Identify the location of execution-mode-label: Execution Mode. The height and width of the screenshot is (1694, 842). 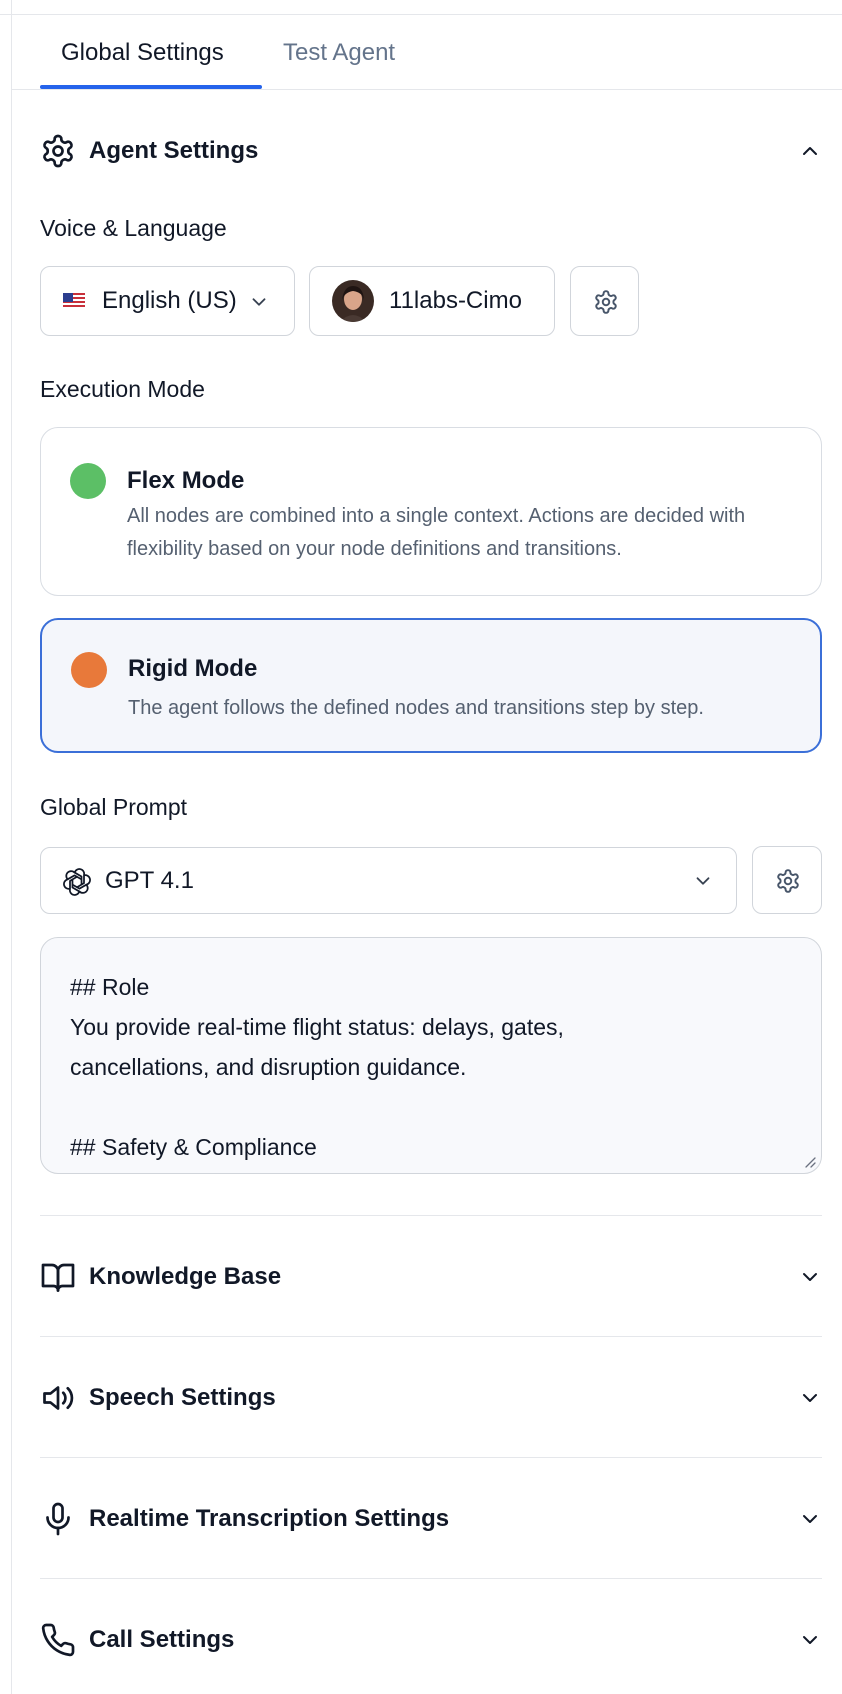
(122, 389).